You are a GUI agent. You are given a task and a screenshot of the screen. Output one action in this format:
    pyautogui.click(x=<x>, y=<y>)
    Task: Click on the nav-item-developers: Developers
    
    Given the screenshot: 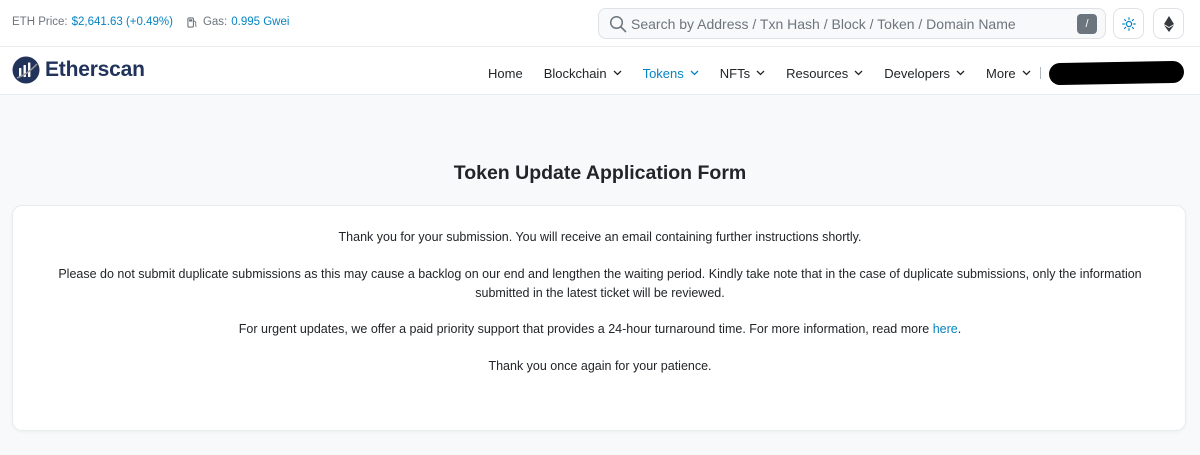 What is the action you would take?
    pyautogui.click(x=924, y=73)
    